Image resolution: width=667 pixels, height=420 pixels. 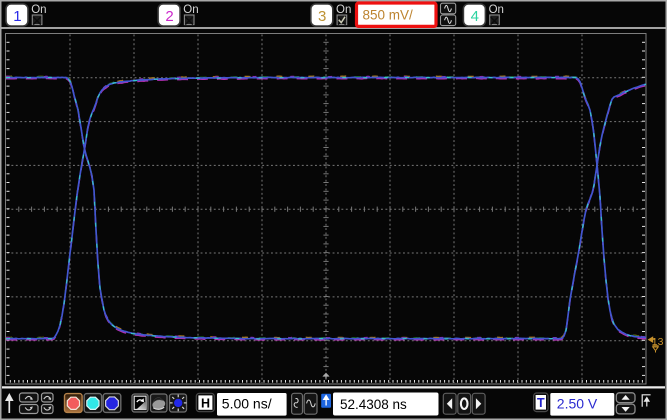 What do you see at coordinates (577, 403) in the screenshot?
I see `svg-text: 2.50 V` at bounding box center [577, 403].